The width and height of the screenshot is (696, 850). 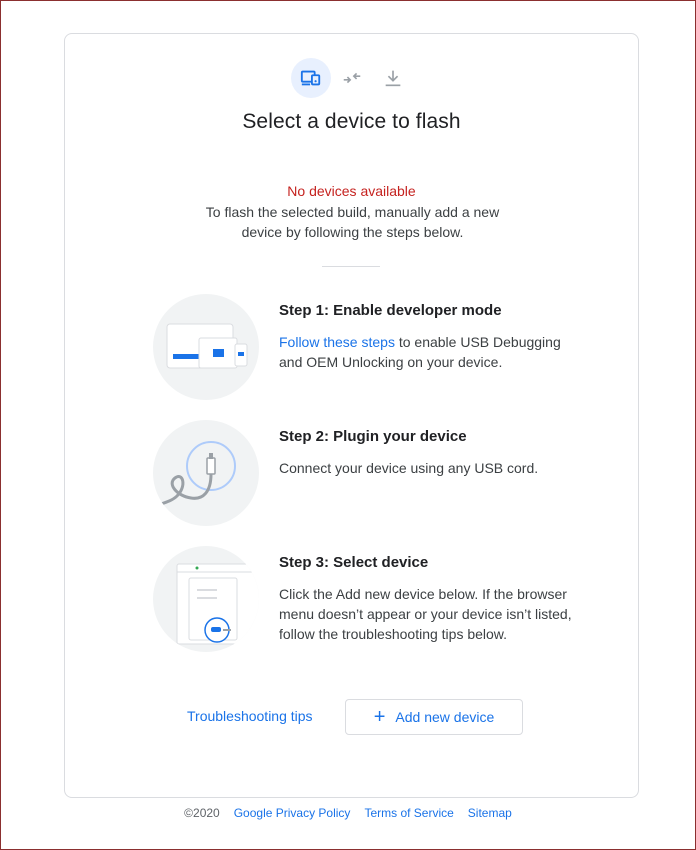 I want to click on privacy-policy-link: Google Privacy Policy, so click(x=292, y=813).